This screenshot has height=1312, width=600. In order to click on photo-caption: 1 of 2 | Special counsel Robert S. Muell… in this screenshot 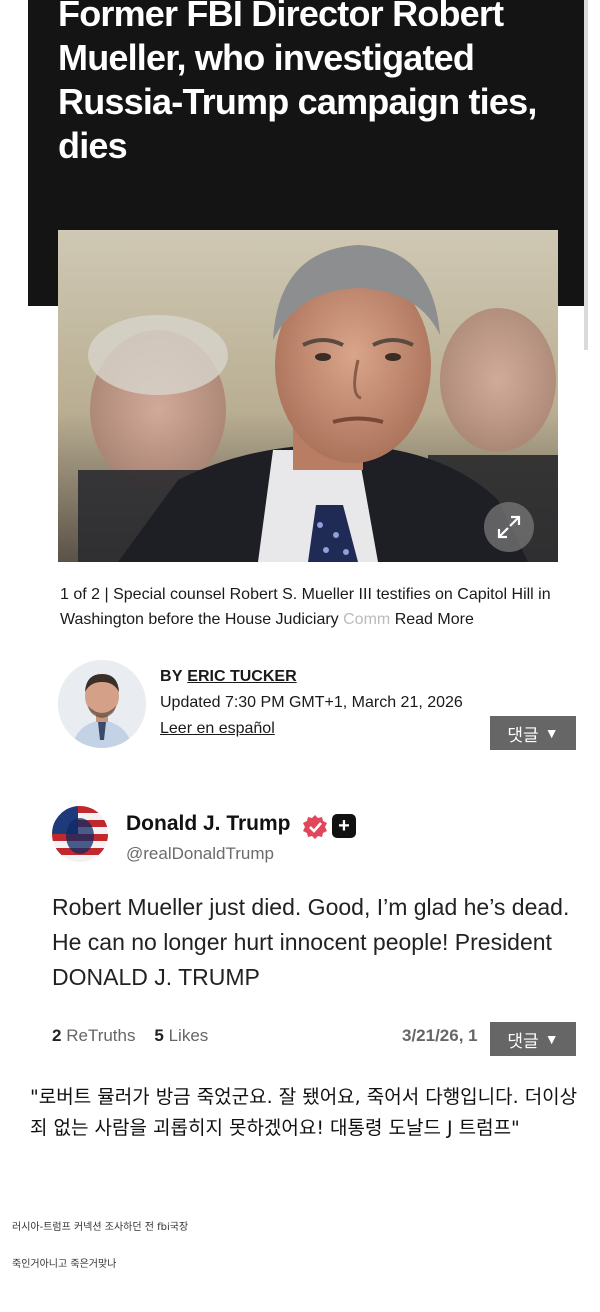, I will do `click(310, 607)`.